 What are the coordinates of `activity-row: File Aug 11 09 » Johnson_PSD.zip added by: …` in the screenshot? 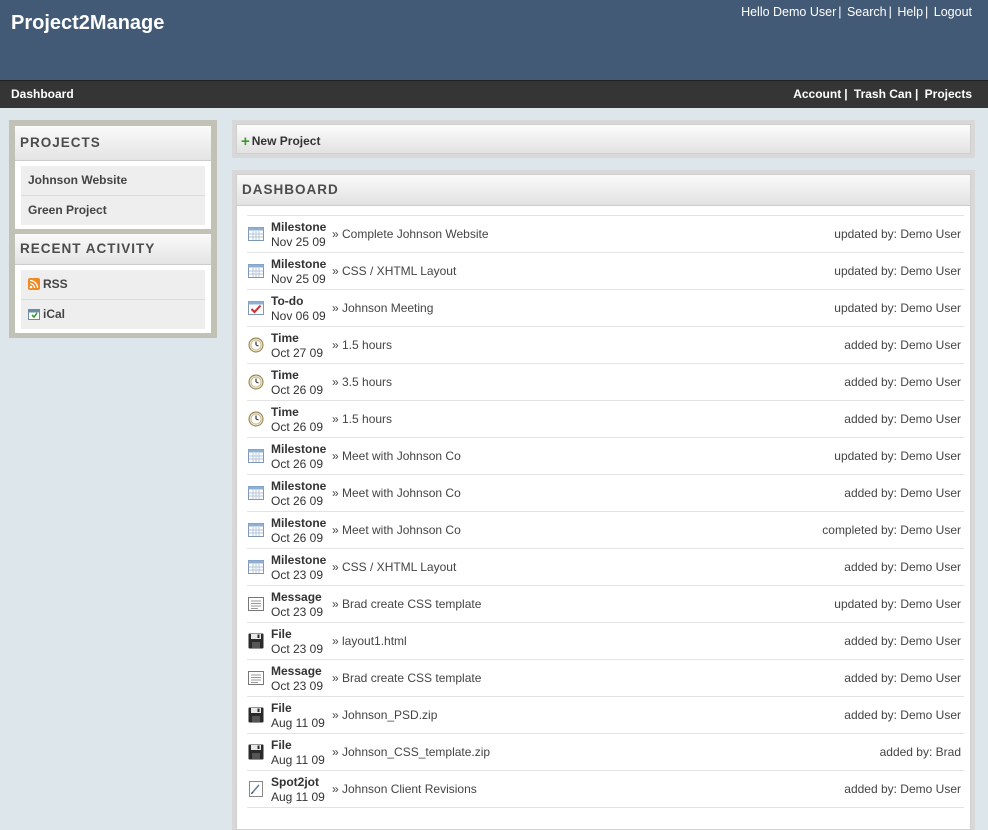 It's located at (605, 715).